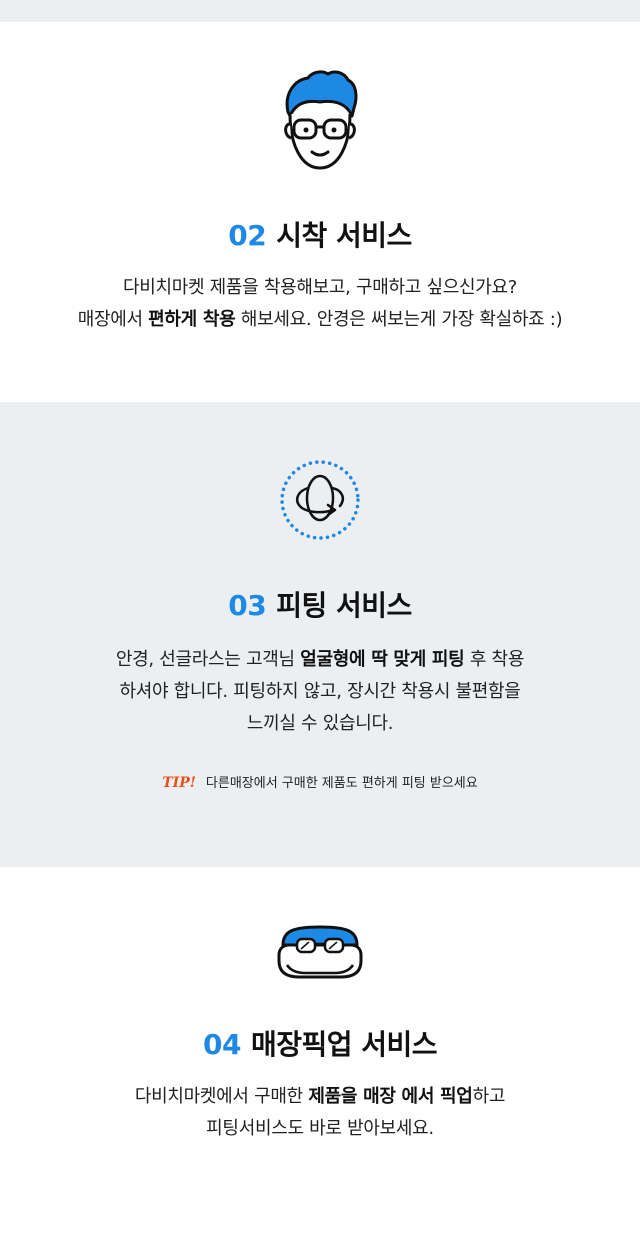 The height and width of the screenshot is (1235, 640). What do you see at coordinates (320, 1128) in the screenshot?
I see `desc-line: 피팅서비스도 바로 받아보세요.` at bounding box center [320, 1128].